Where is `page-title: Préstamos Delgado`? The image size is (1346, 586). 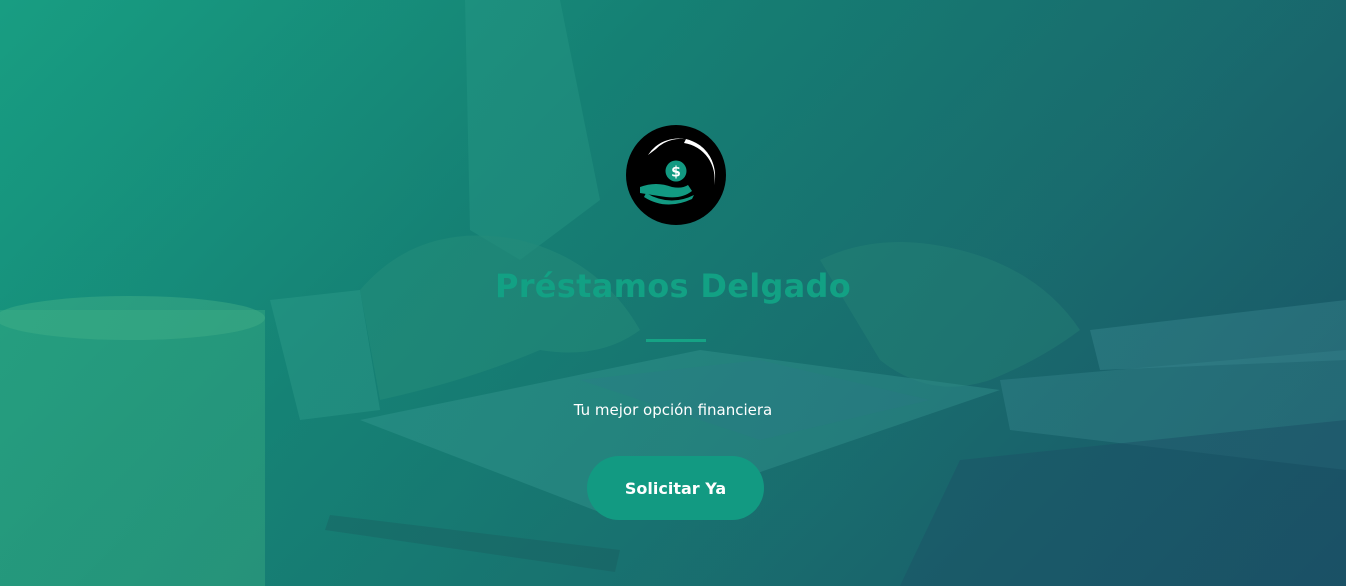 page-title: Préstamos Delgado is located at coordinates (673, 286).